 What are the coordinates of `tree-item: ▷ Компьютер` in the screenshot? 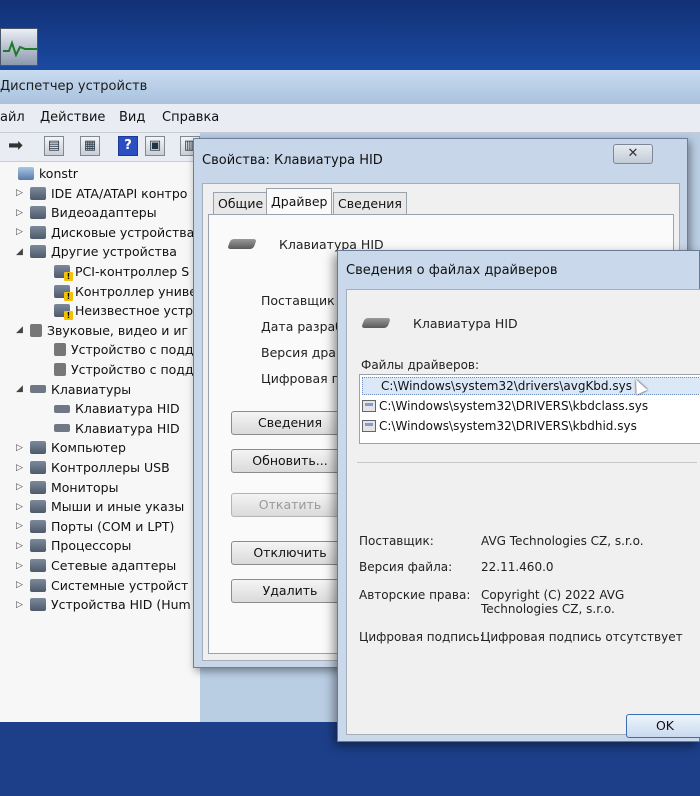 It's located at (71, 447).